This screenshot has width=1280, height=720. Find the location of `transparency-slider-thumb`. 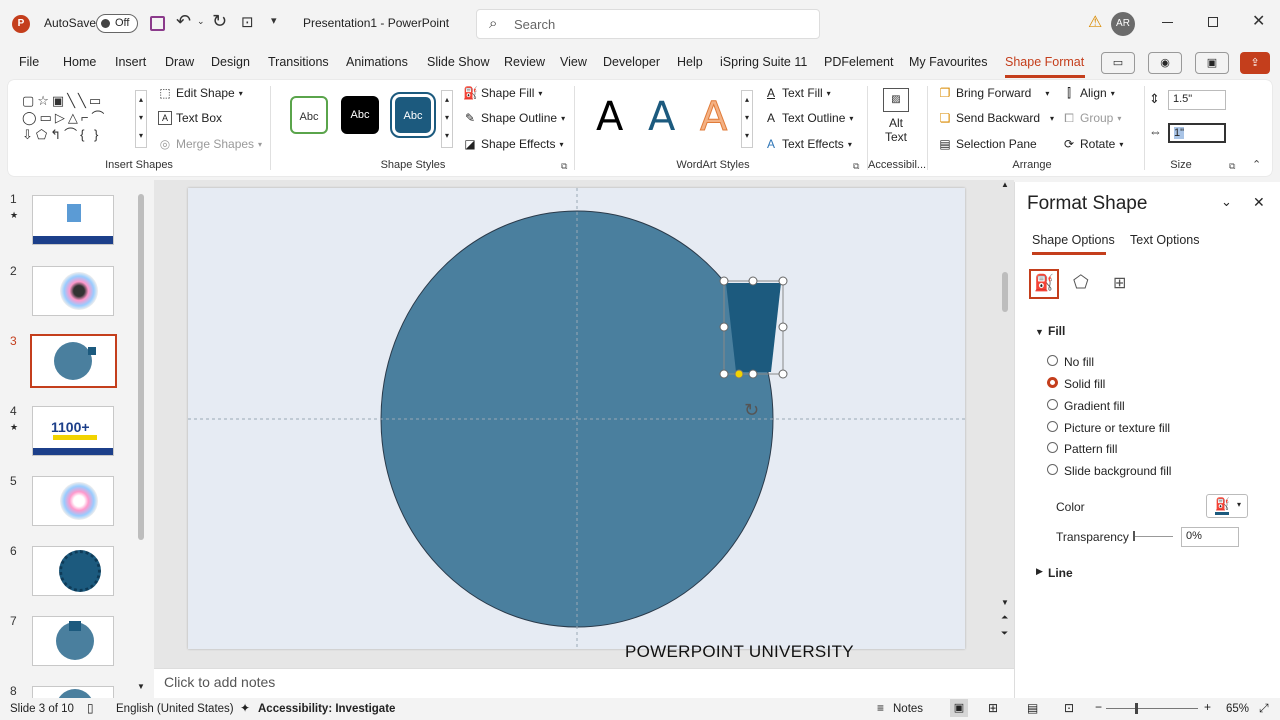

transparency-slider-thumb is located at coordinates (1134, 536).